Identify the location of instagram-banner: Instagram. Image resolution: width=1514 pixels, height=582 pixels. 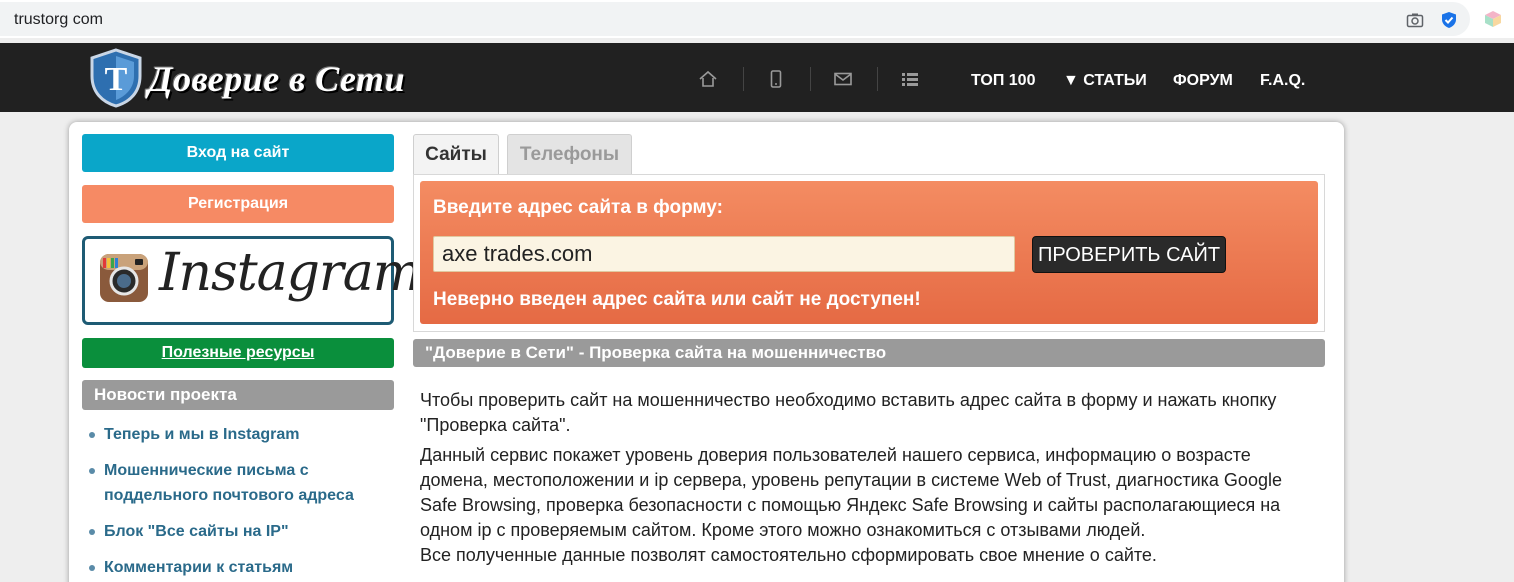
(252, 280).